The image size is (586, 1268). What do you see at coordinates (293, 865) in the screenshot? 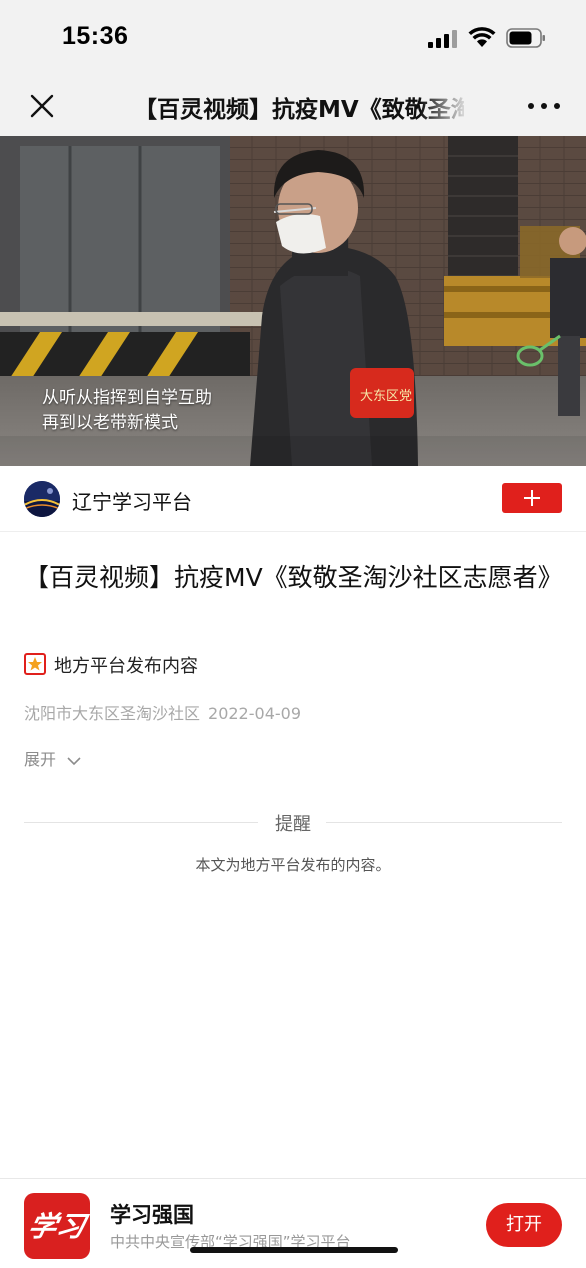
I see `reminder-text: 本文为地方平台发布的内容。` at bounding box center [293, 865].